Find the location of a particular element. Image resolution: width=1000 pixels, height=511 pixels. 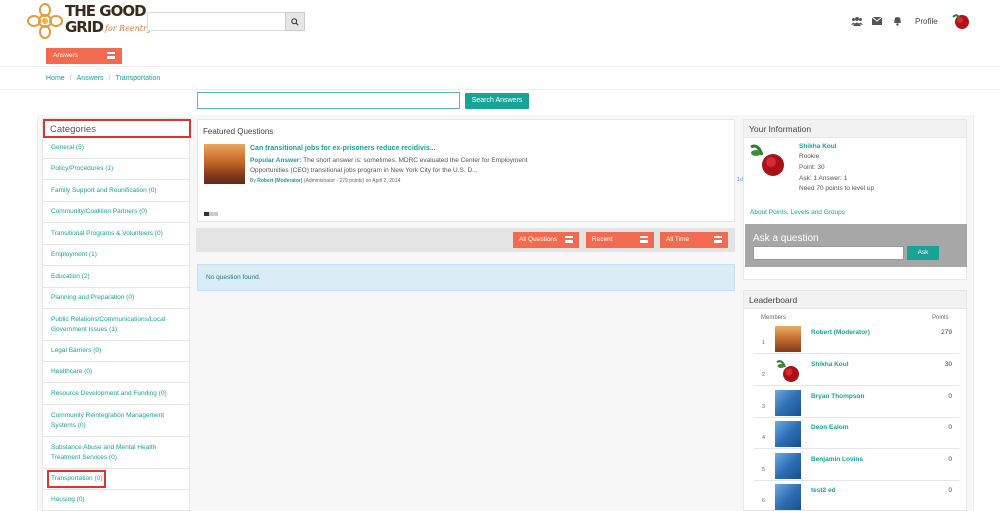

category-label: Education (2) is located at coordinates (70, 276).